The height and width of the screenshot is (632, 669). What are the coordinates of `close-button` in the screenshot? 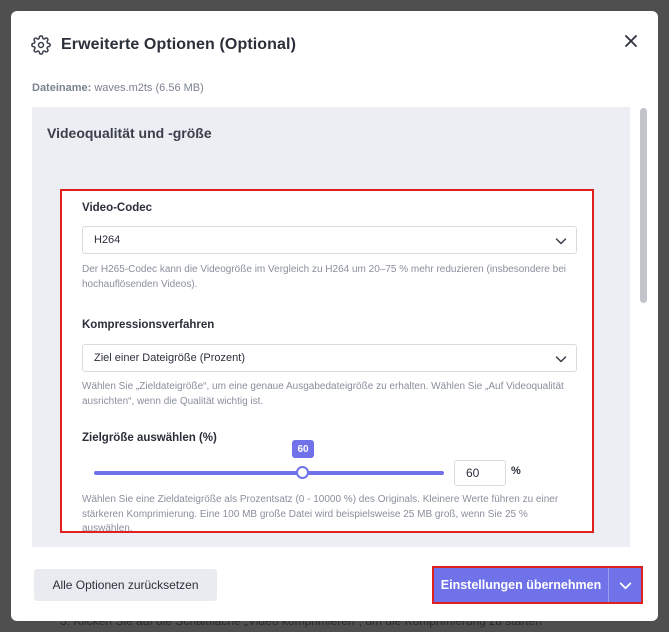 It's located at (631, 41).